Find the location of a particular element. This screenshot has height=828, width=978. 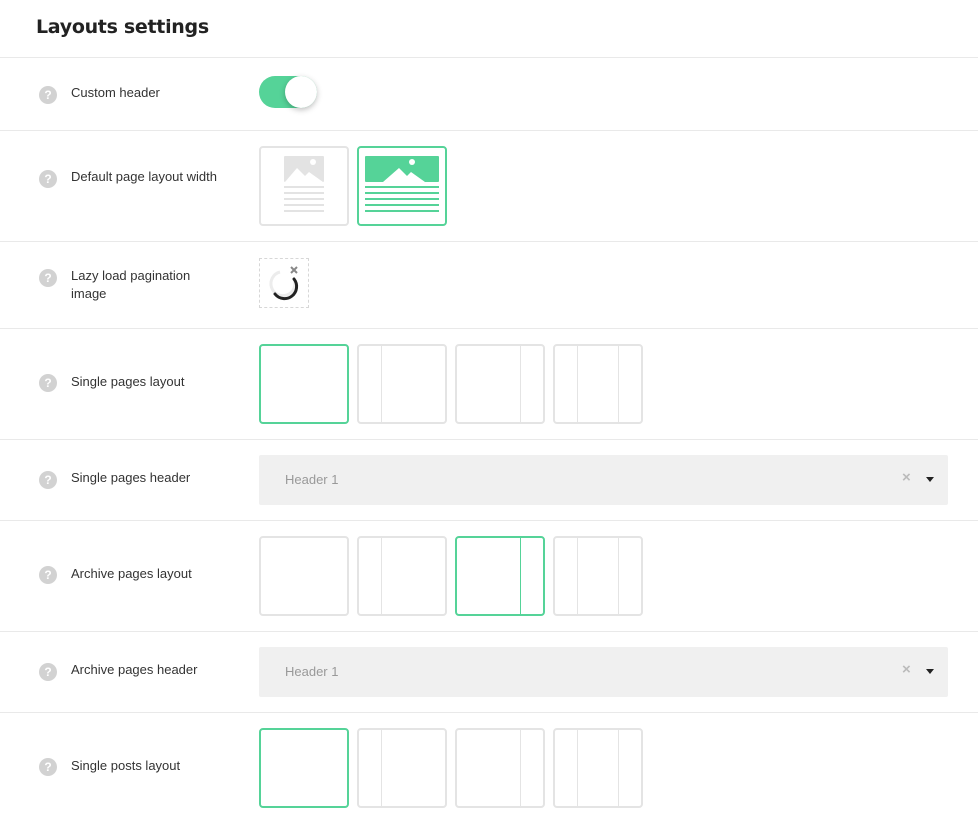

single-posts-layout-label: Single posts layout is located at coordinates (126, 765).